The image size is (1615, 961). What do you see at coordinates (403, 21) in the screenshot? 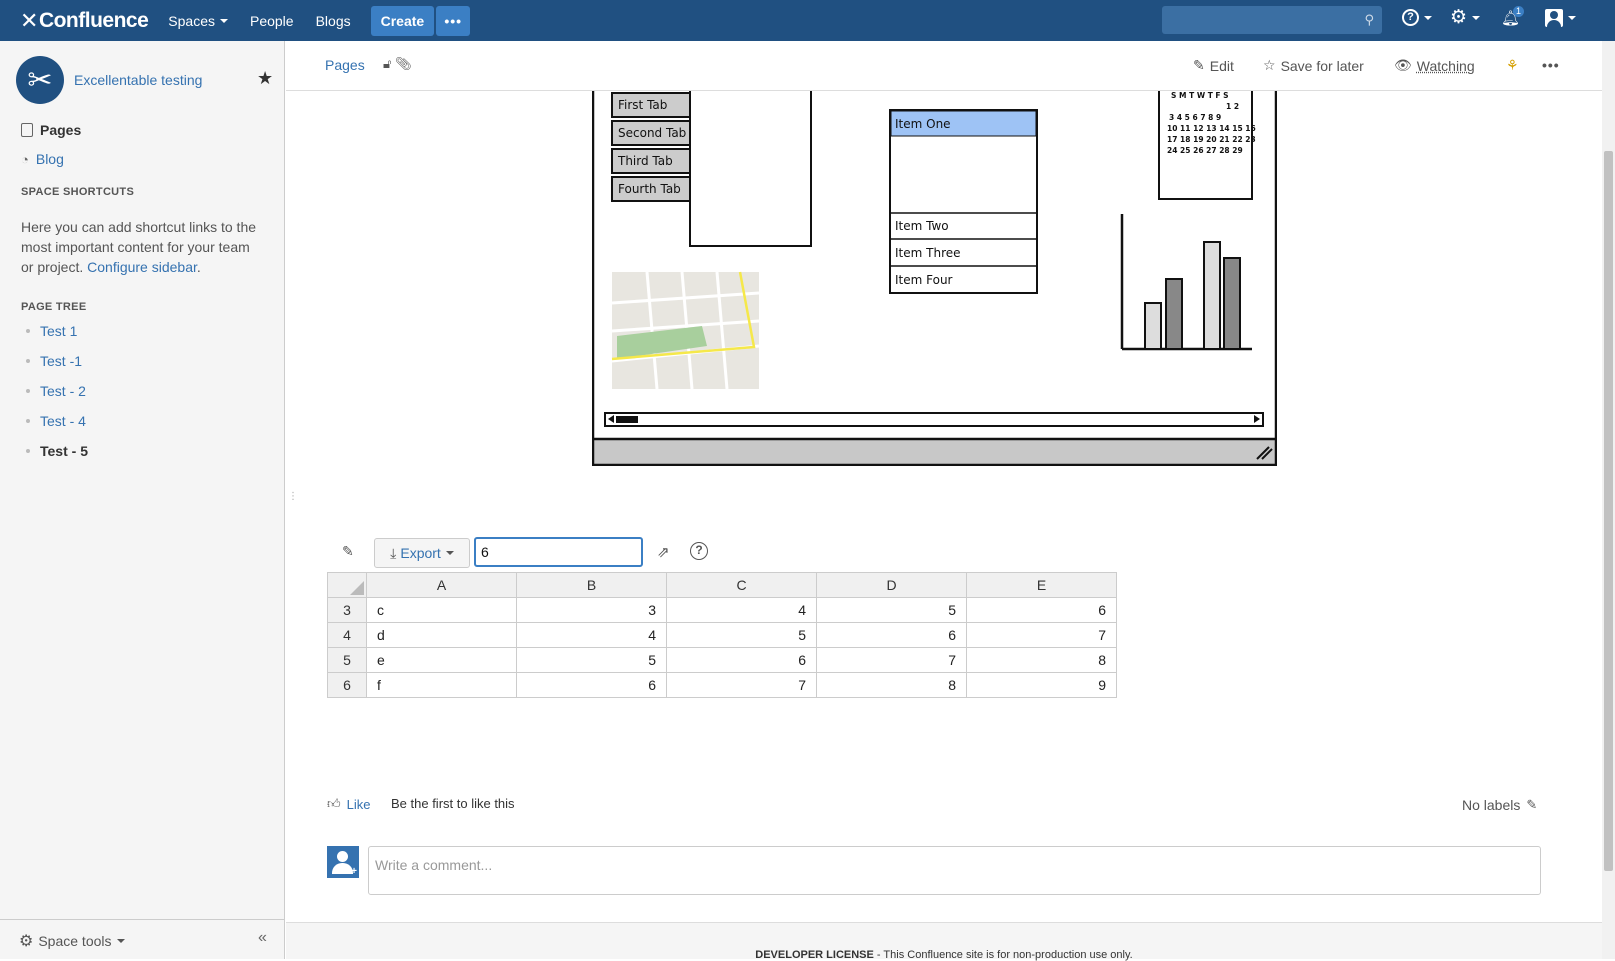
I see `create-button: Create` at bounding box center [403, 21].